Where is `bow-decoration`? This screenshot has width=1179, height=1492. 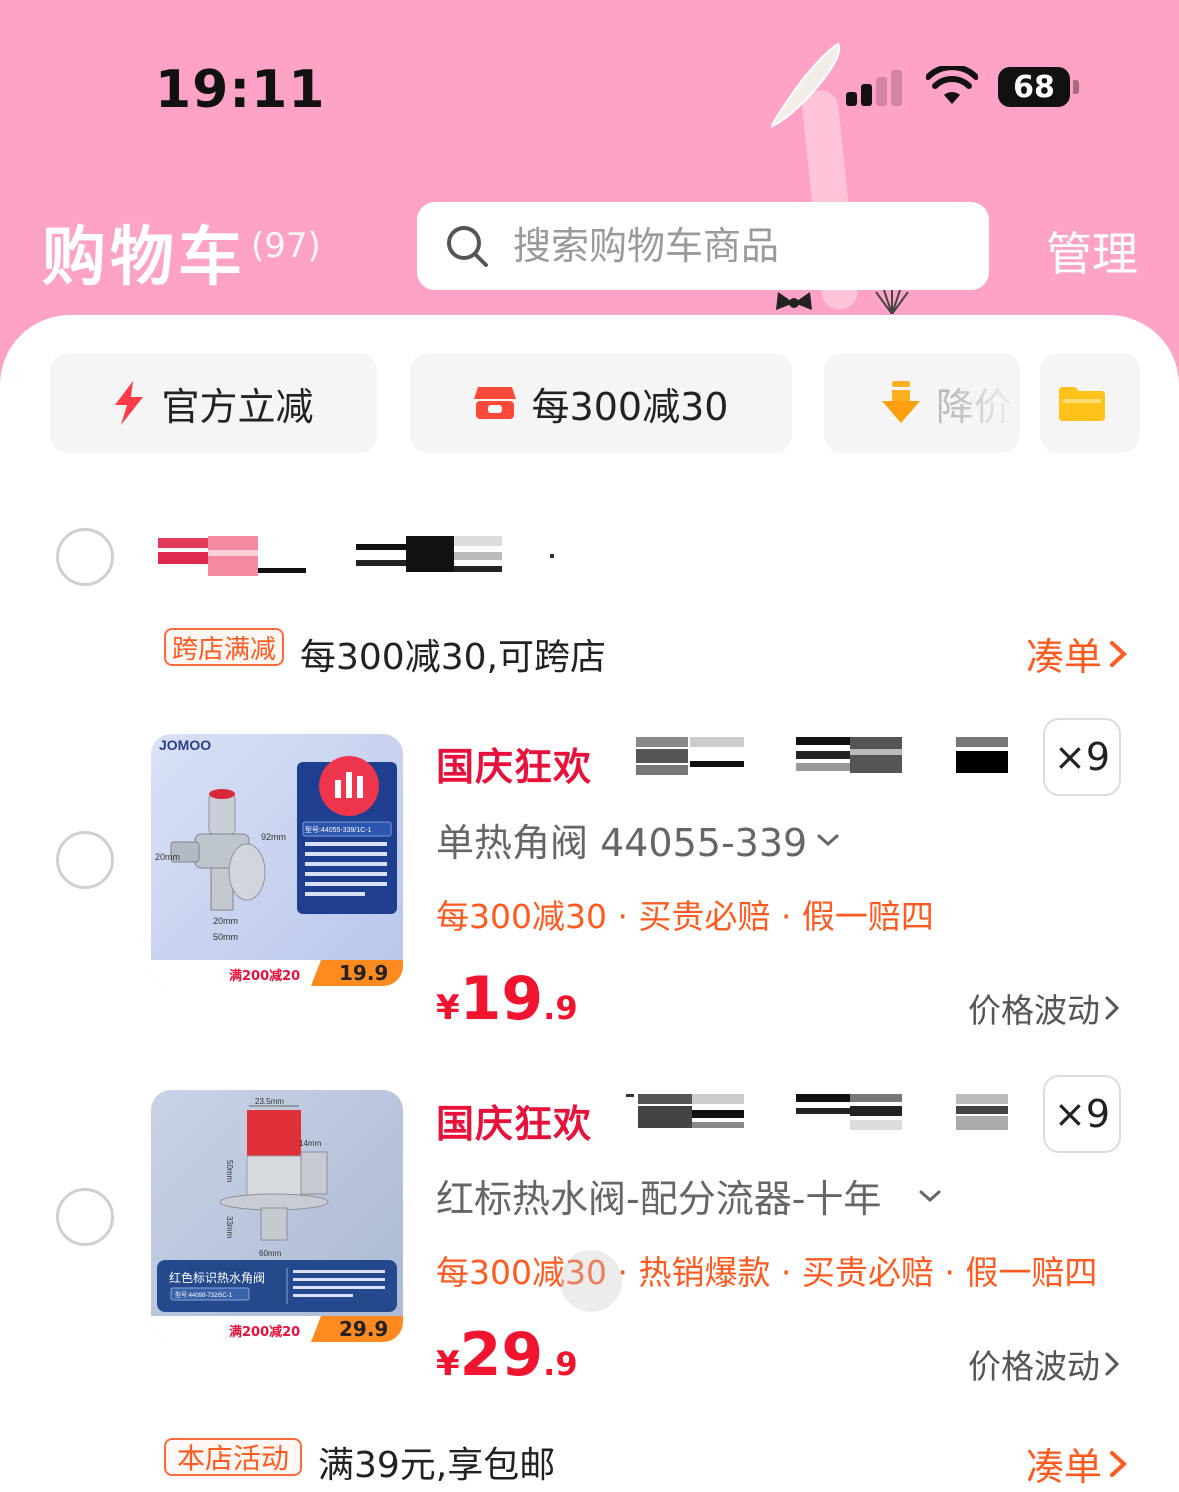
bow-decoration is located at coordinates (794, 301).